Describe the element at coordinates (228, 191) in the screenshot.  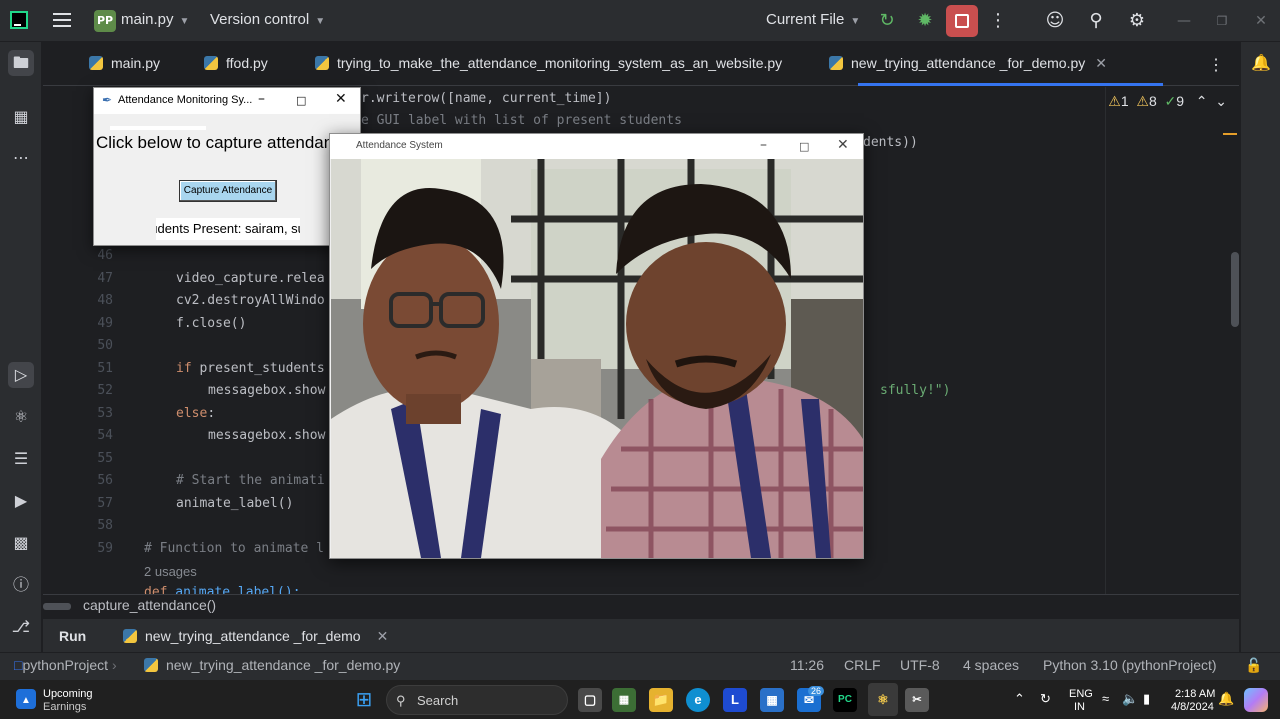
I see `capture-attendance-button: Capture Attendance` at that location.